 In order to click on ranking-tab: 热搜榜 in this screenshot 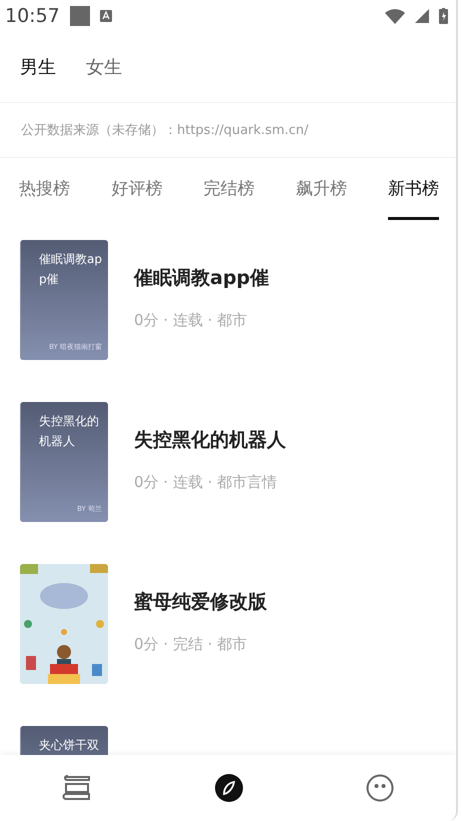, I will do `click(44, 189)`.